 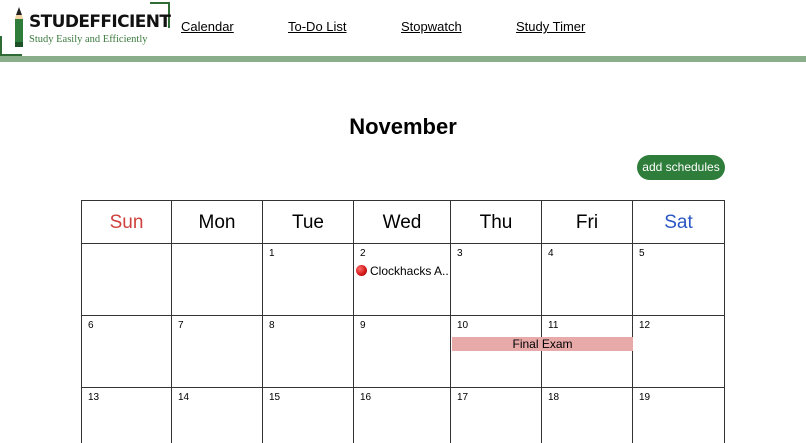 What do you see at coordinates (217, 415) in the screenshot?
I see `calendar-day-cell: 14` at bounding box center [217, 415].